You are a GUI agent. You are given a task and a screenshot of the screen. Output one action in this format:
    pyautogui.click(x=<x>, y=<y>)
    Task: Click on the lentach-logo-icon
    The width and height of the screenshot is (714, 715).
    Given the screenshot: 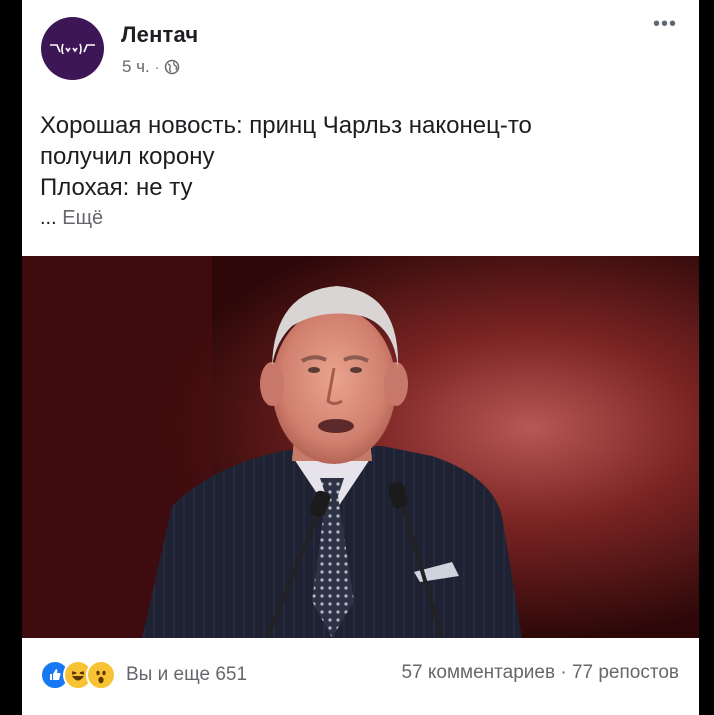 What is the action you would take?
    pyautogui.click(x=72, y=48)
    